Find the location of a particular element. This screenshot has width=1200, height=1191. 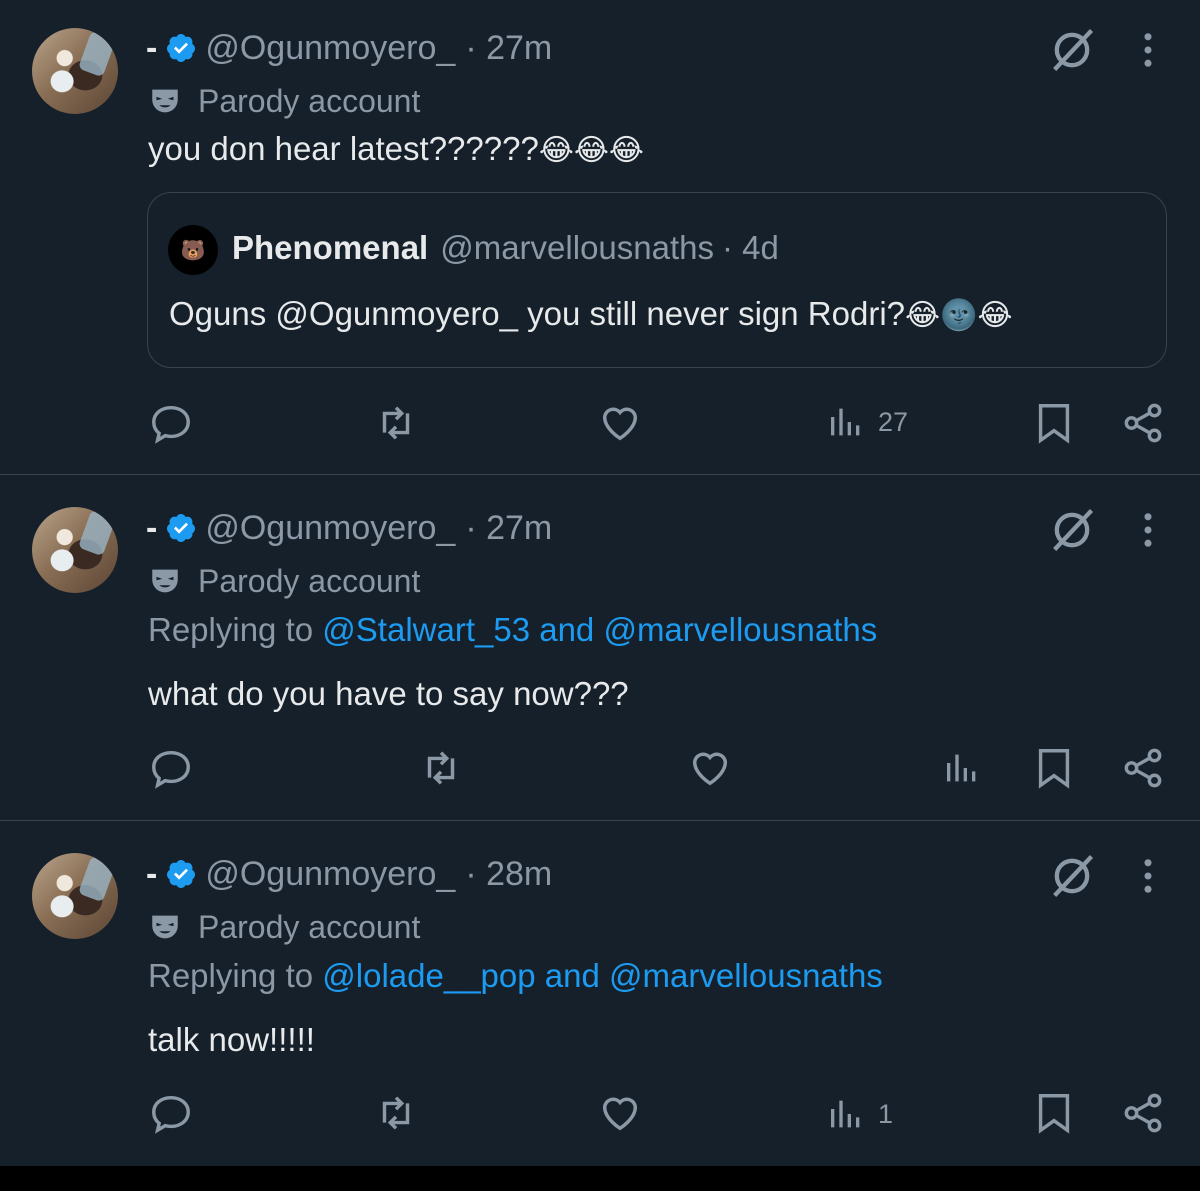

quoted-handle: @marvellousnaths is located at coordinates (577, 248).